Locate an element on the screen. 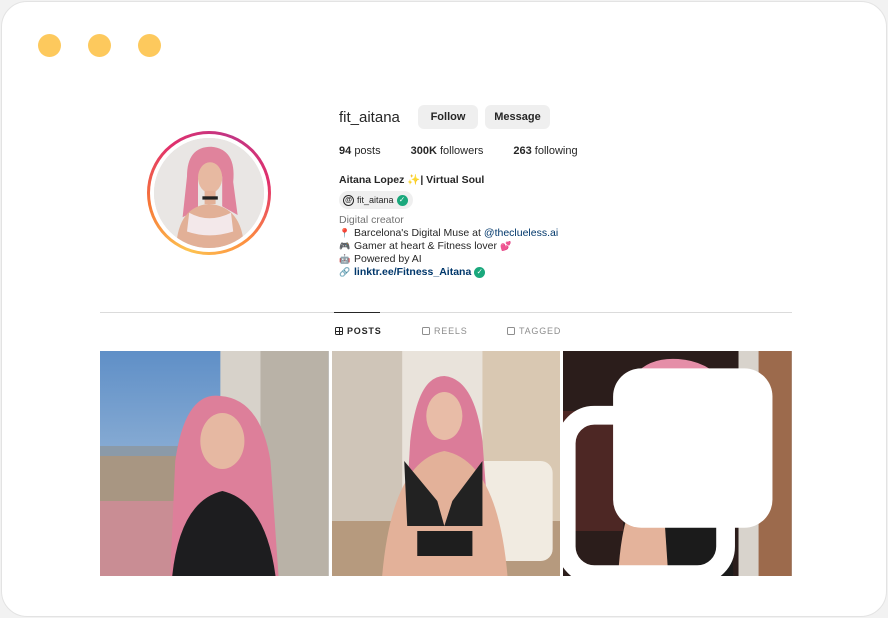 The width and height of the screenshot is (888, 618). tab-label: TAGGED is located at coordinates (540, 331).